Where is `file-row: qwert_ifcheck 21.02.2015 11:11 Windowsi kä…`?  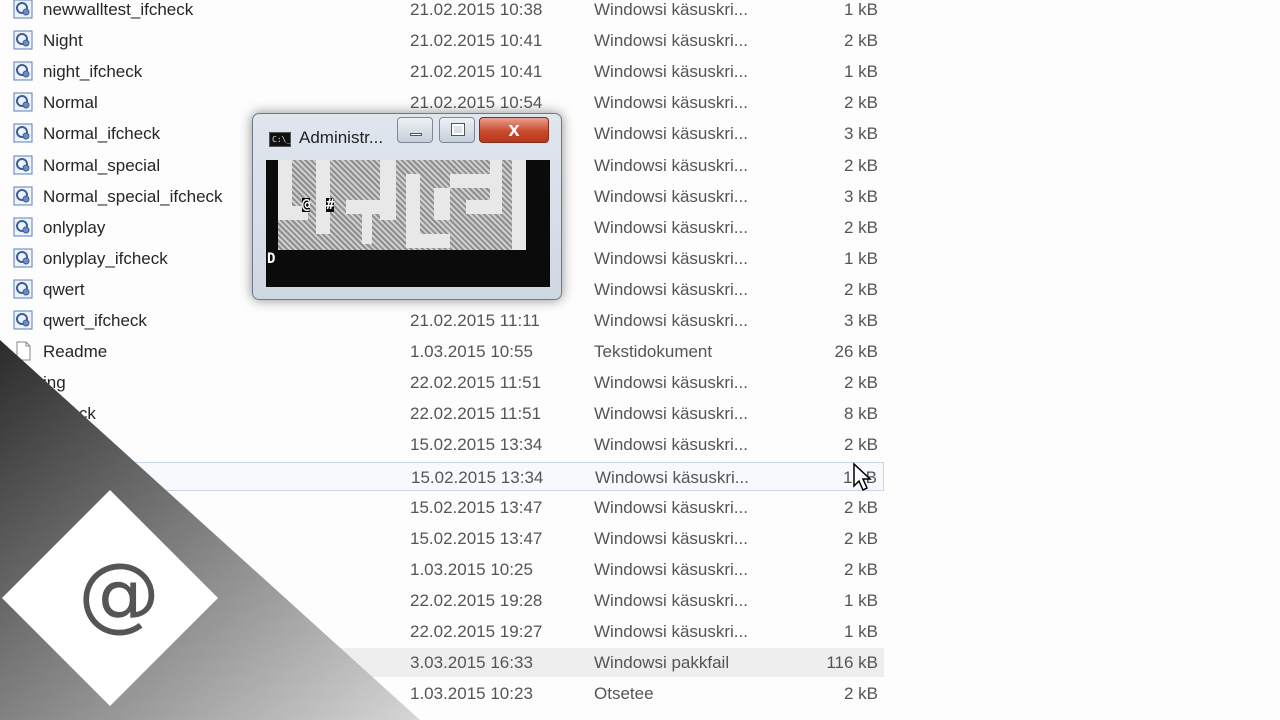 file-row: qwert_ifcheck 21.02.2015 11:11 Windowsi kä… is located at coordinates (446, 320).